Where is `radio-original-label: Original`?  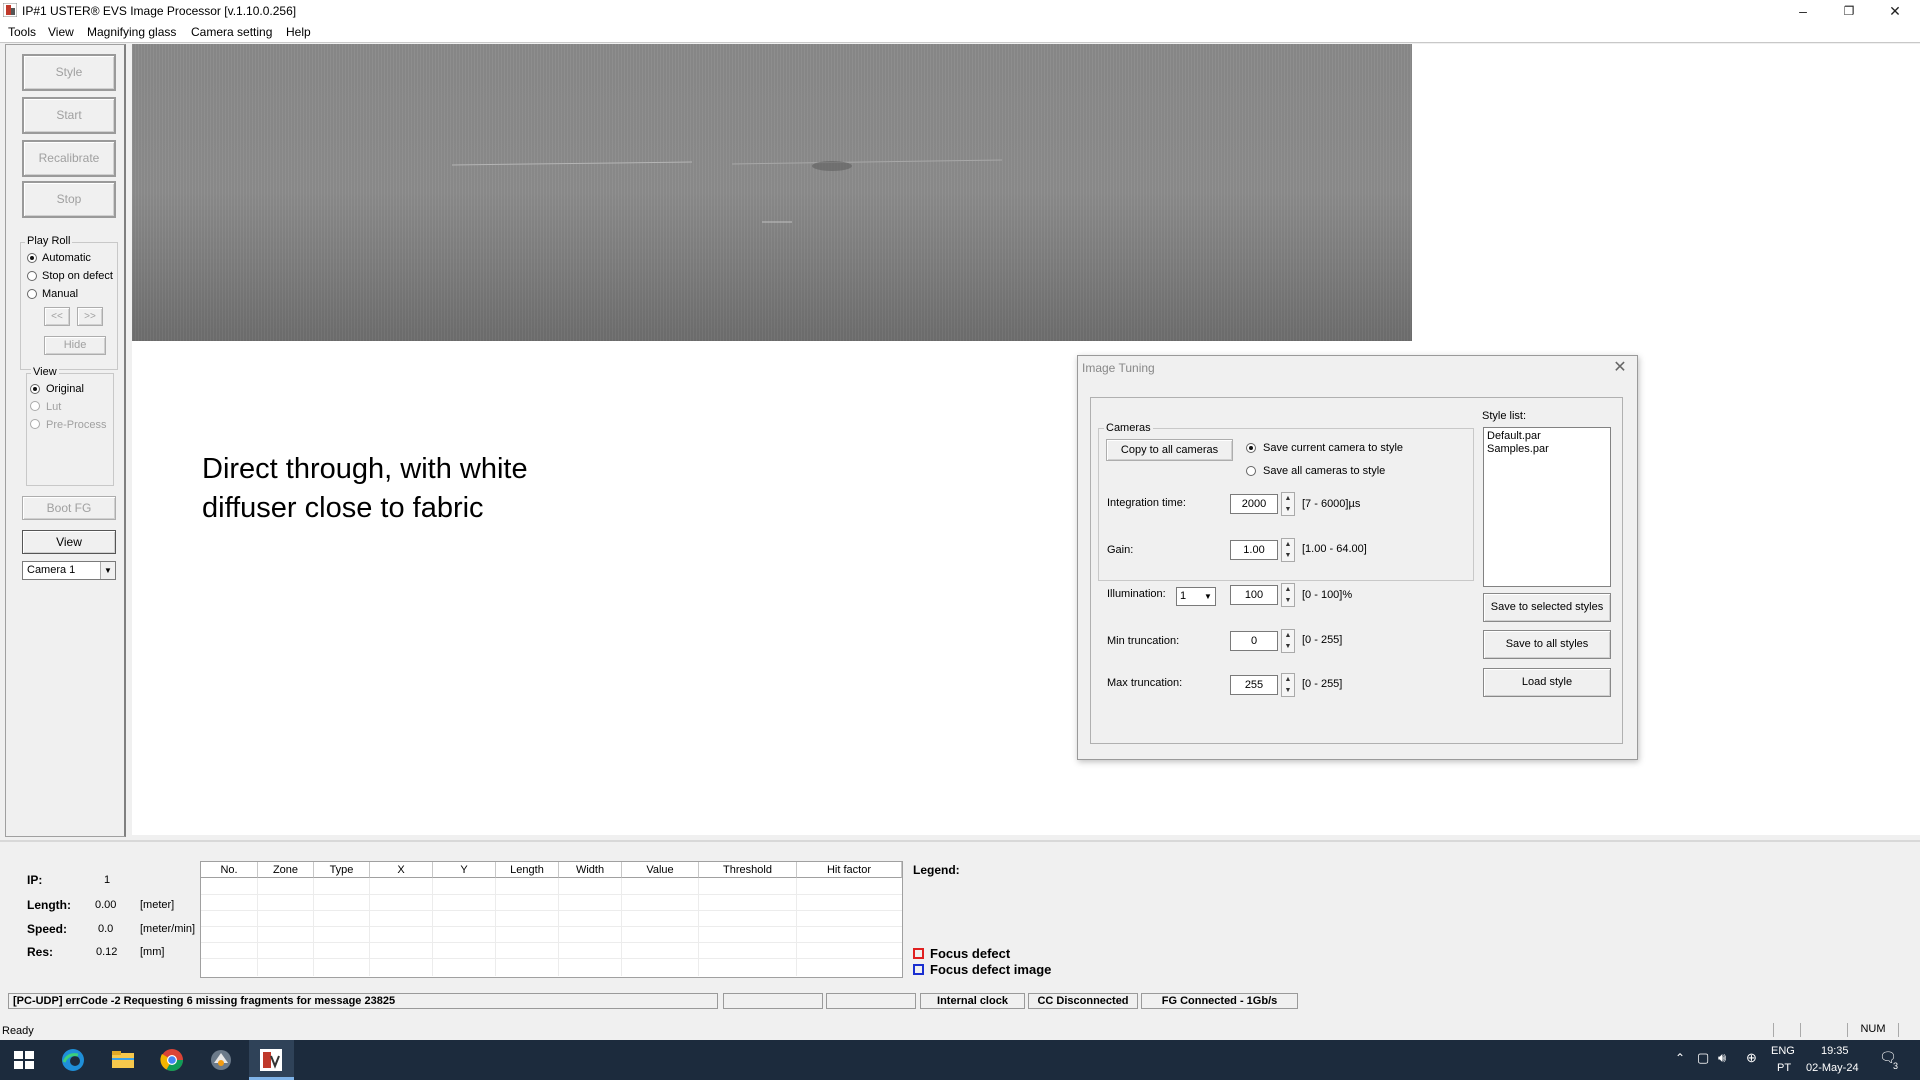 radio-original-label: Original is located at coordinates (65, 389).